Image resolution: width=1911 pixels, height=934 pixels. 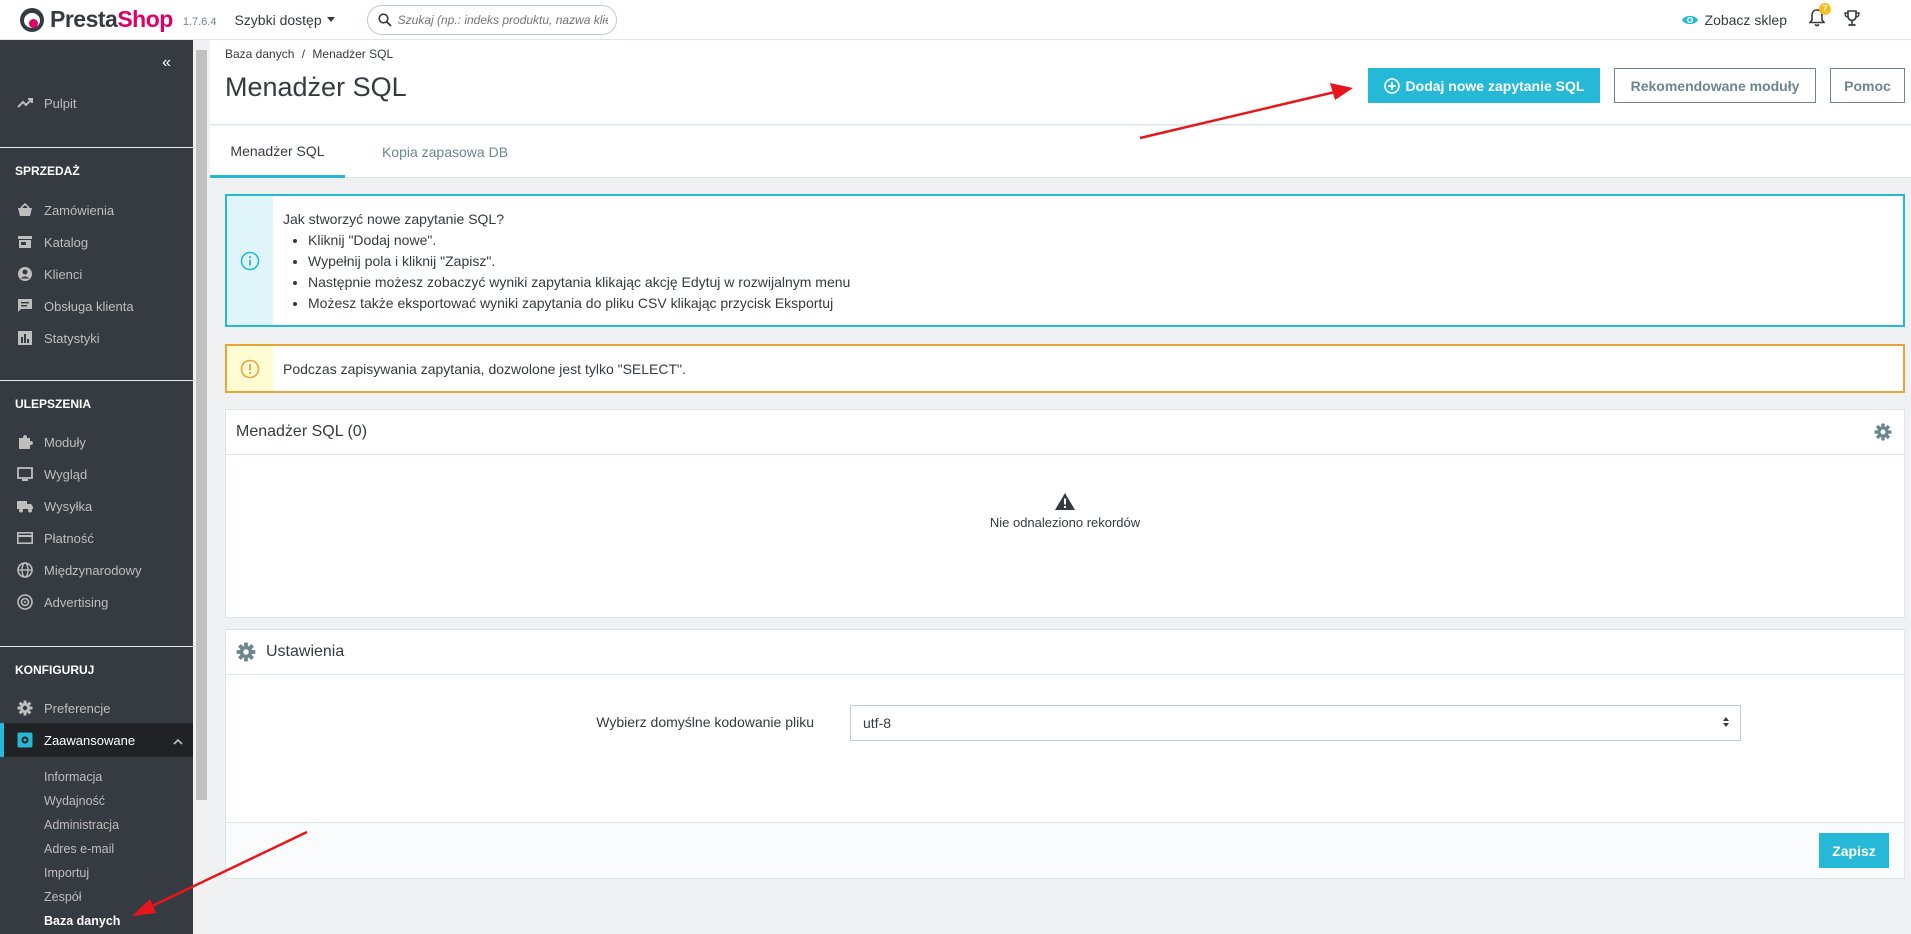 I want to click on panel-title: Ustawienia, so click(x=305, y=651).